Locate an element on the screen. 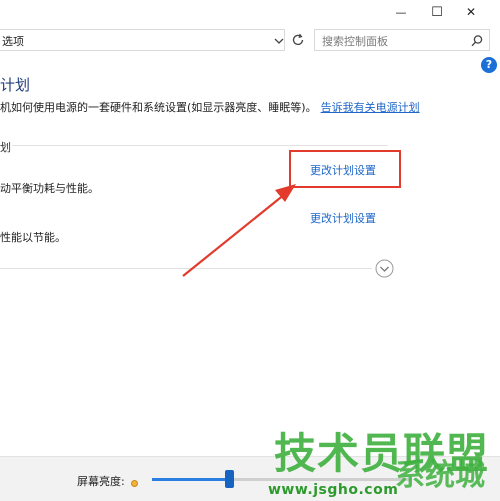  maximize-icon: ☐ is located at coordinates (437, 12).